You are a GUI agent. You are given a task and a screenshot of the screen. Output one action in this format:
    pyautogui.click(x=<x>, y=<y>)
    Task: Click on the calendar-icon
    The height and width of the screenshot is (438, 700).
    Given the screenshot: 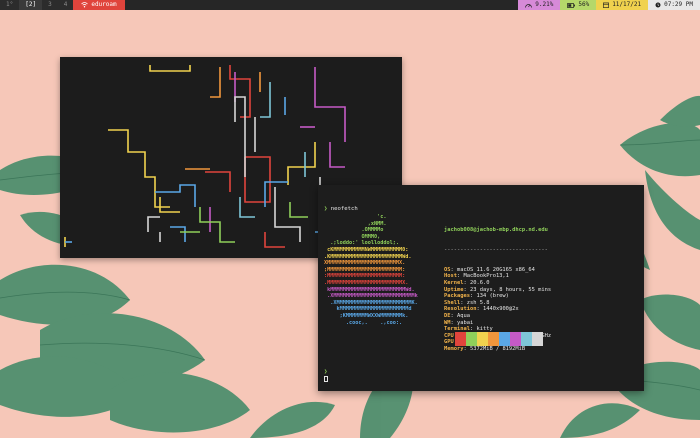 What is the action you would take?
    pyautogui.click(x=606, y=5)
    